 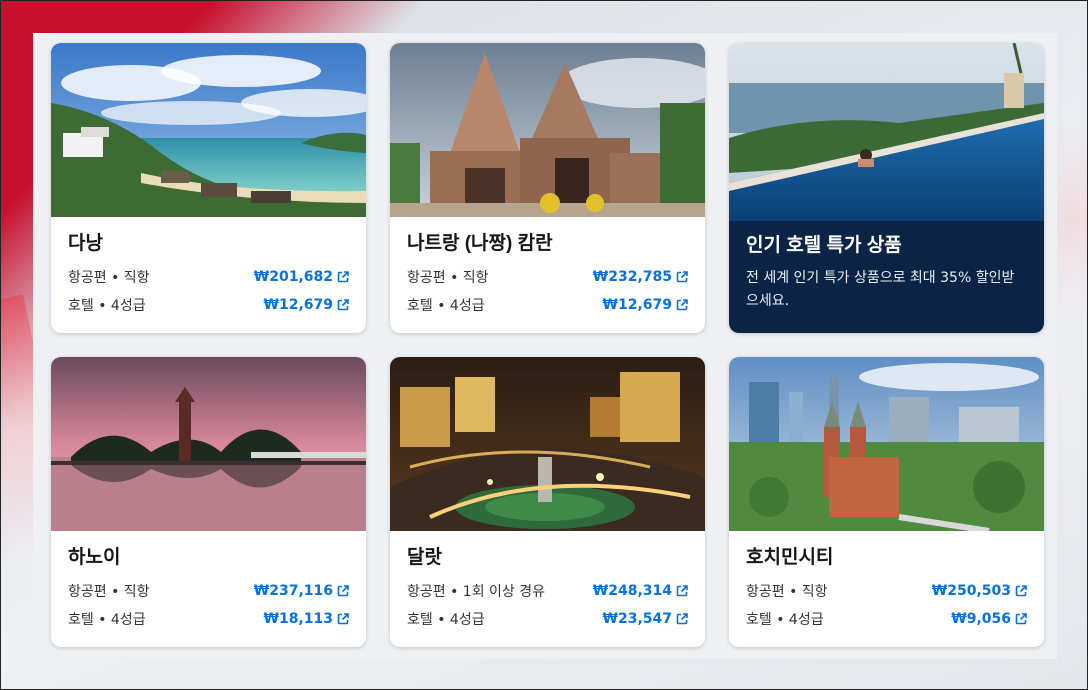 I want to click on flight-row: 항공편 • 직항 ₩201,682, so click(x=208, y=277).